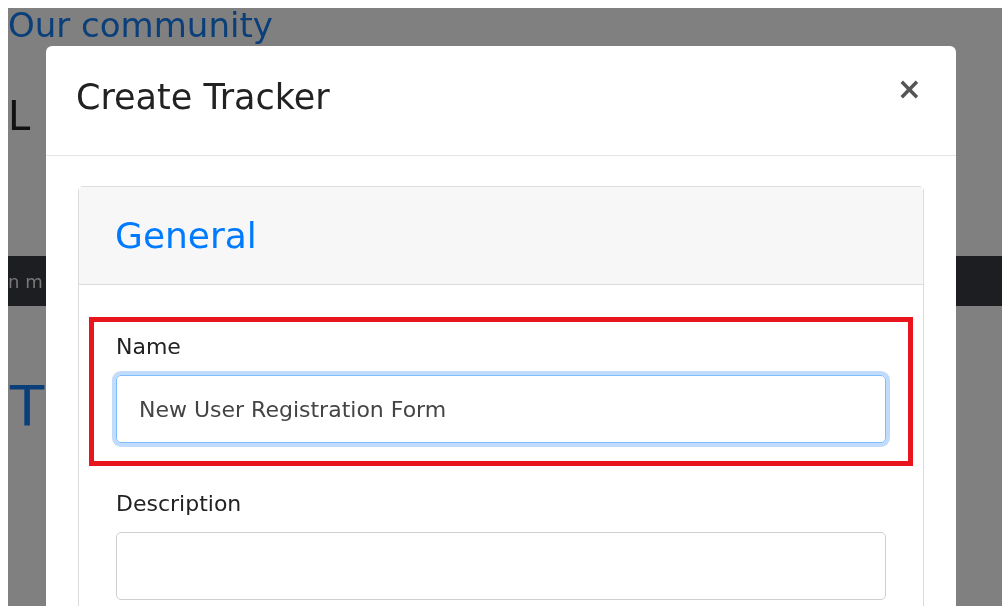 The width and height of the screenshot is (1002, 606). What do you see at coordinates (179, 504) in the screenshot?
I see `field-label: Description` at bounding box center [179, 504].